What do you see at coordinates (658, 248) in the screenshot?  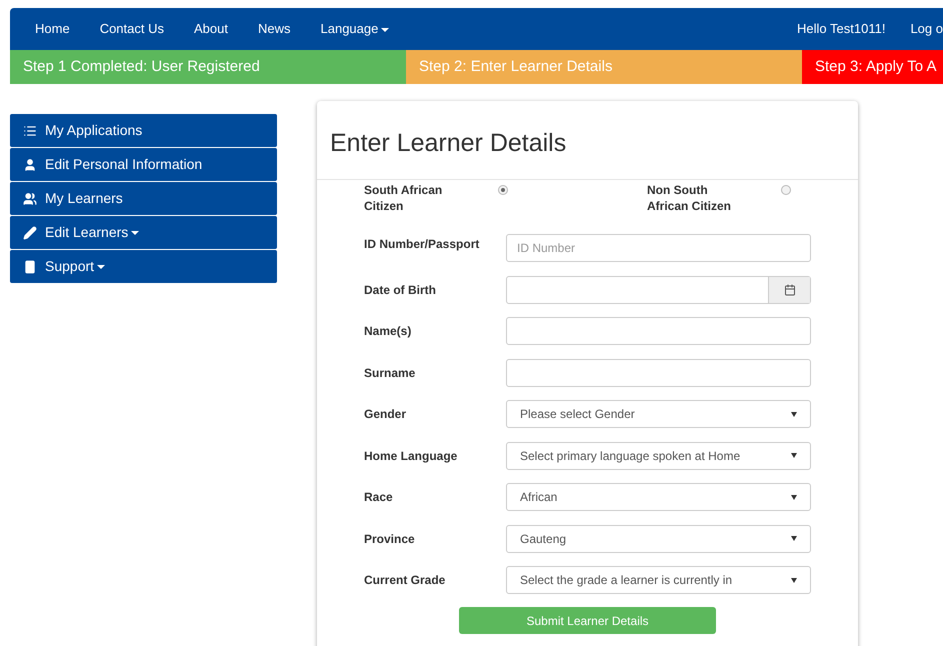 I see `text-field: ID Number` at bounding box center [658, 248].